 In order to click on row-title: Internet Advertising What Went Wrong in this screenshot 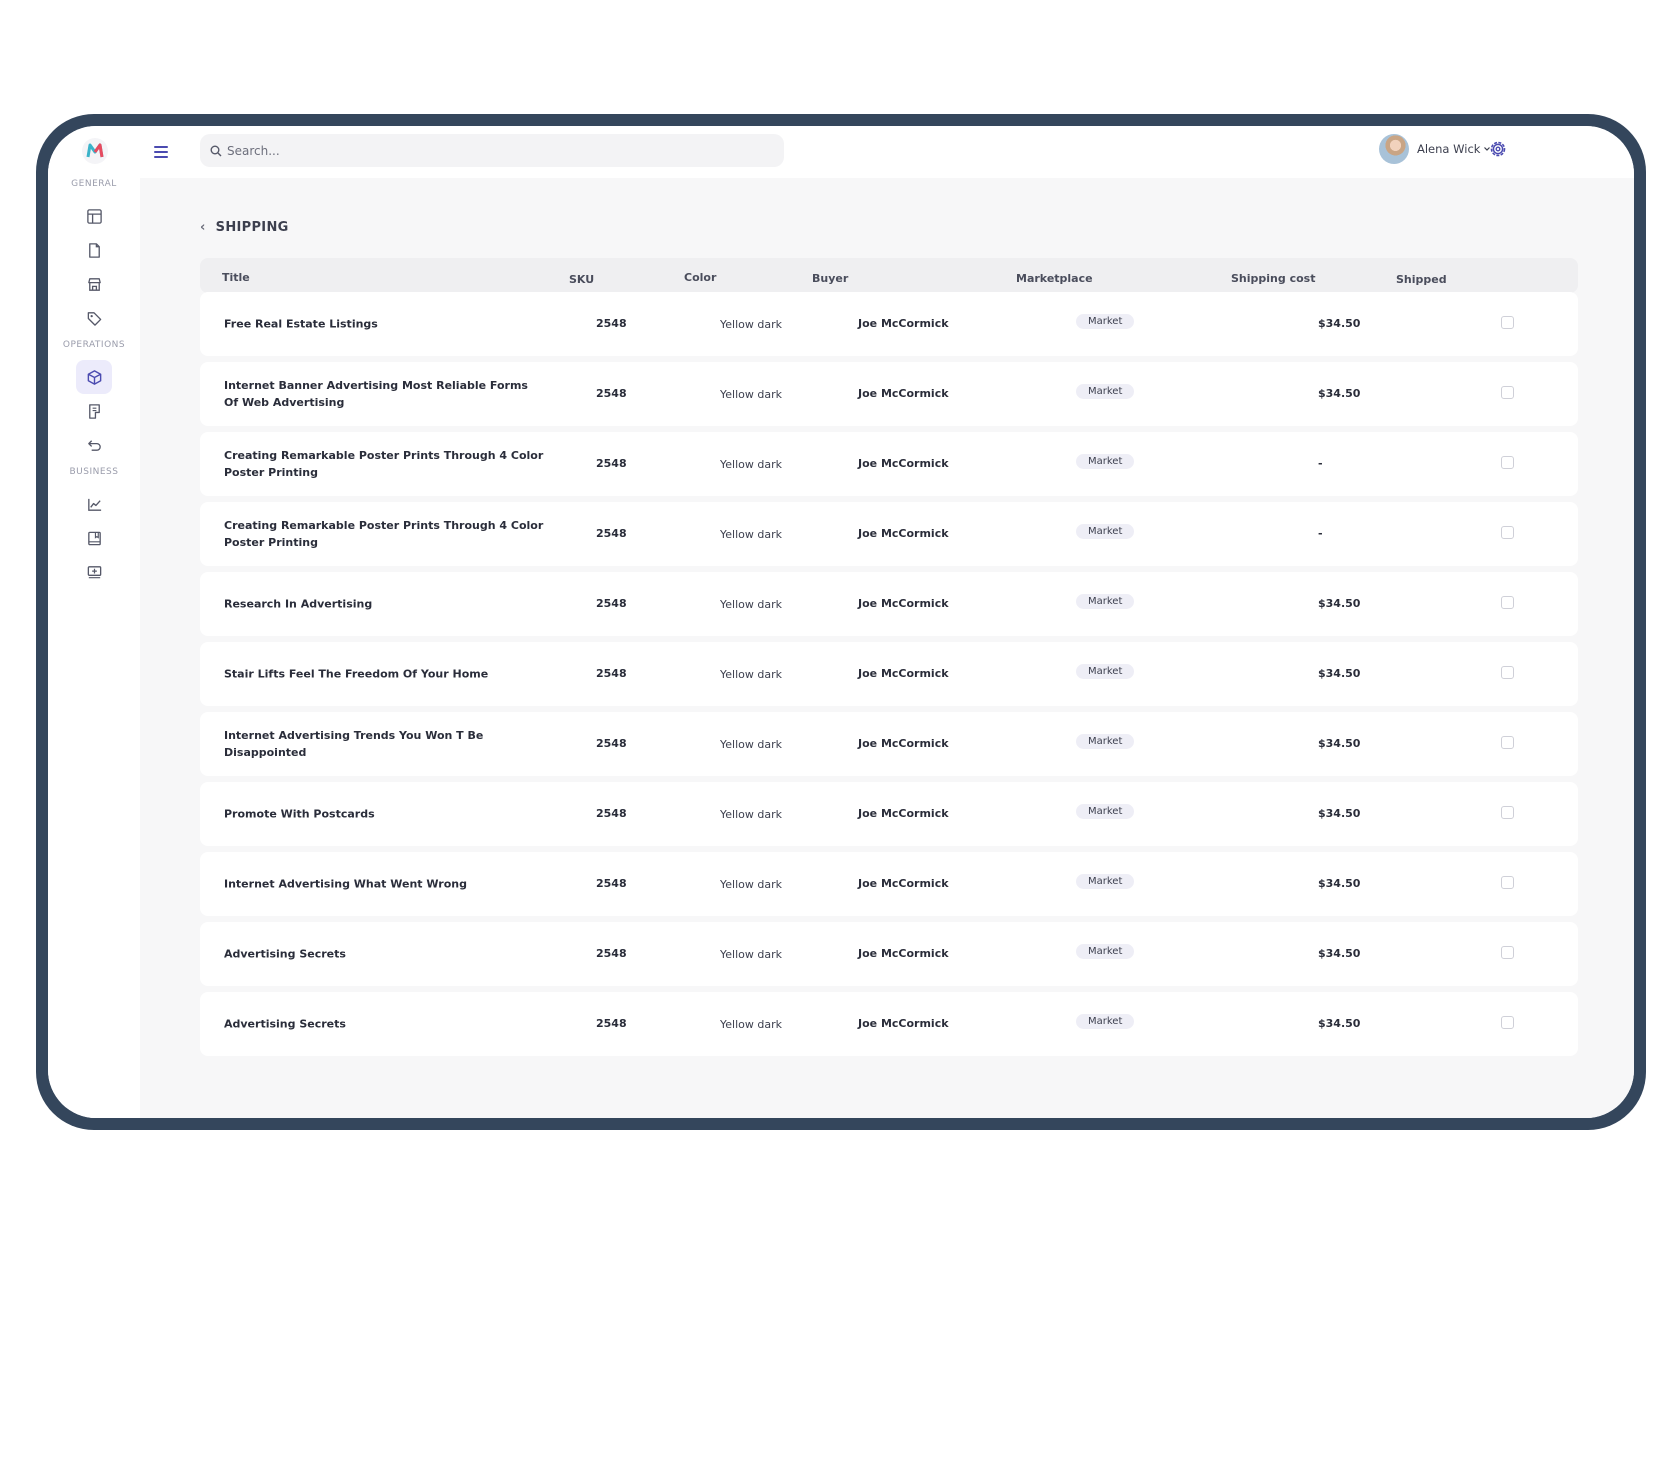, I will do `click(345, 884)`.